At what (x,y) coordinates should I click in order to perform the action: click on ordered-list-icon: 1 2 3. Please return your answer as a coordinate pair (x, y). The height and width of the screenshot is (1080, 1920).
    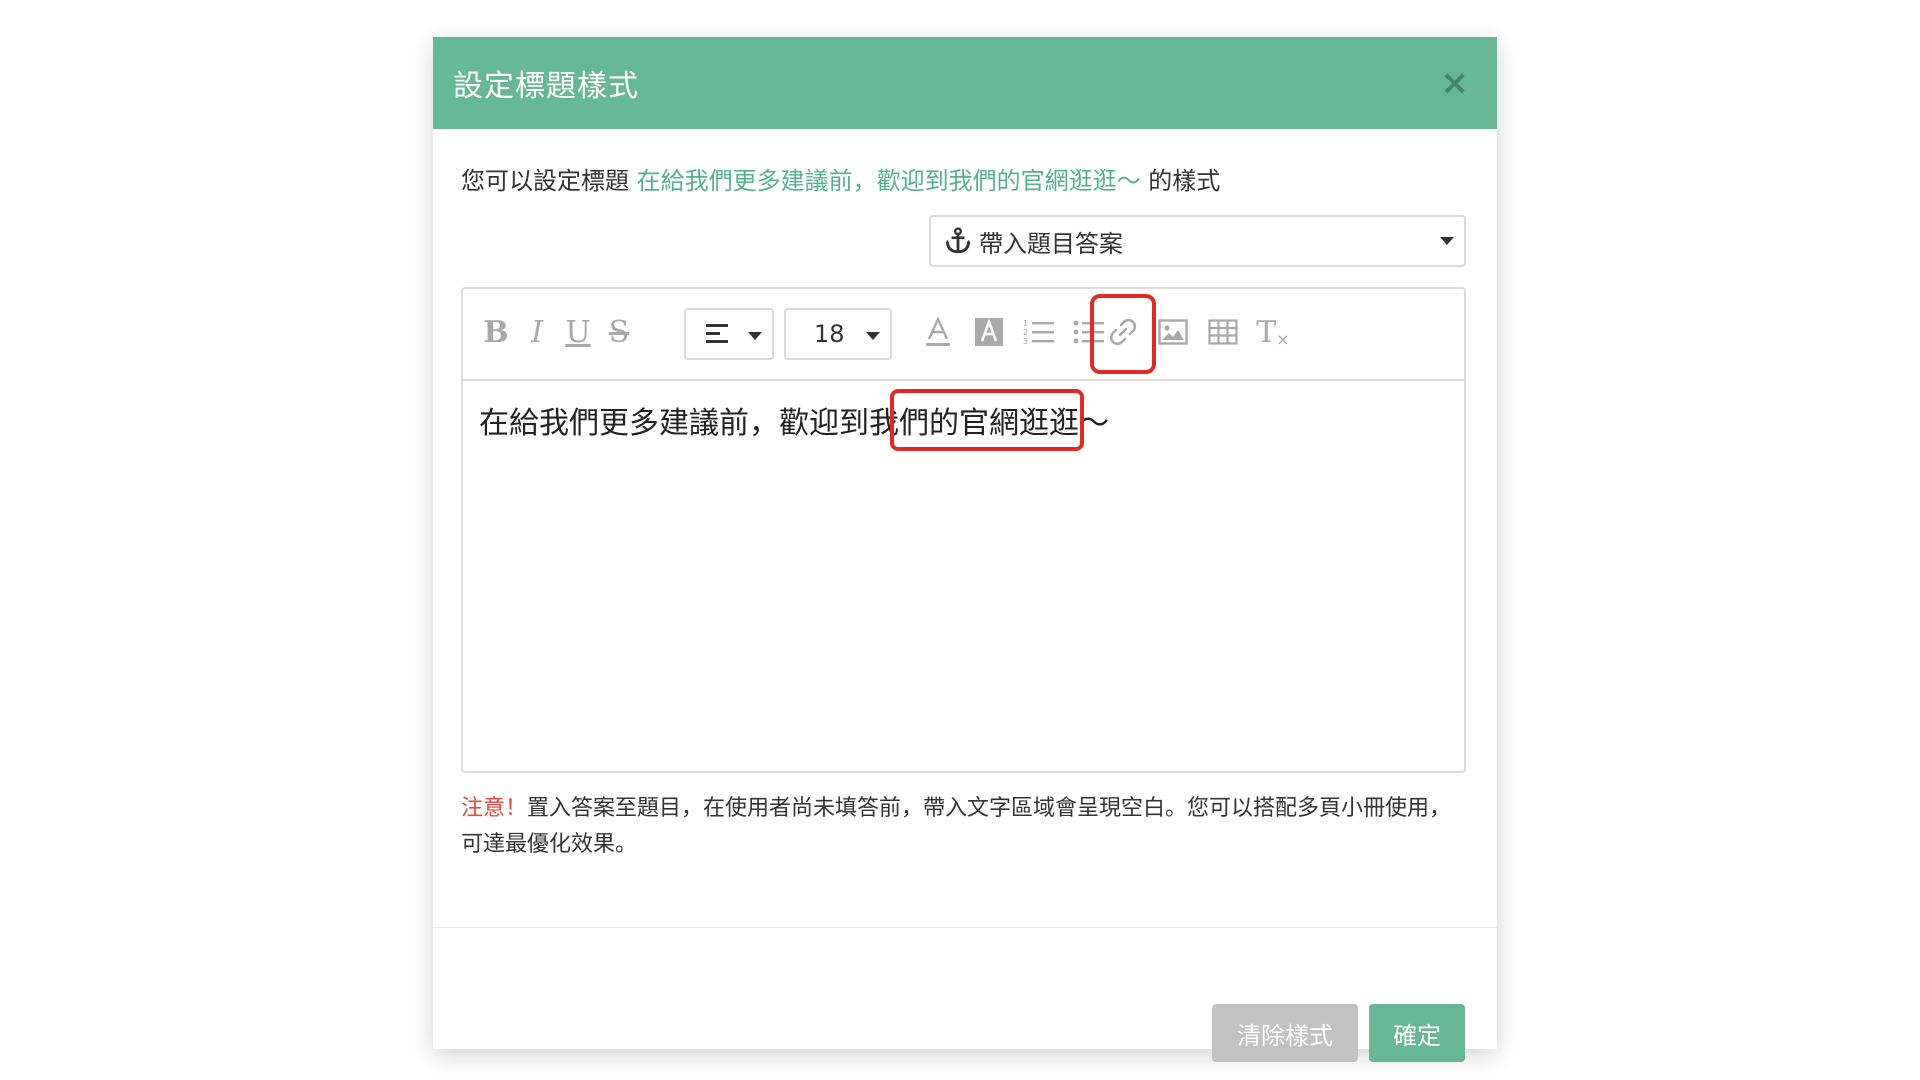
    Looking at the image, I should click on (1038, 332).